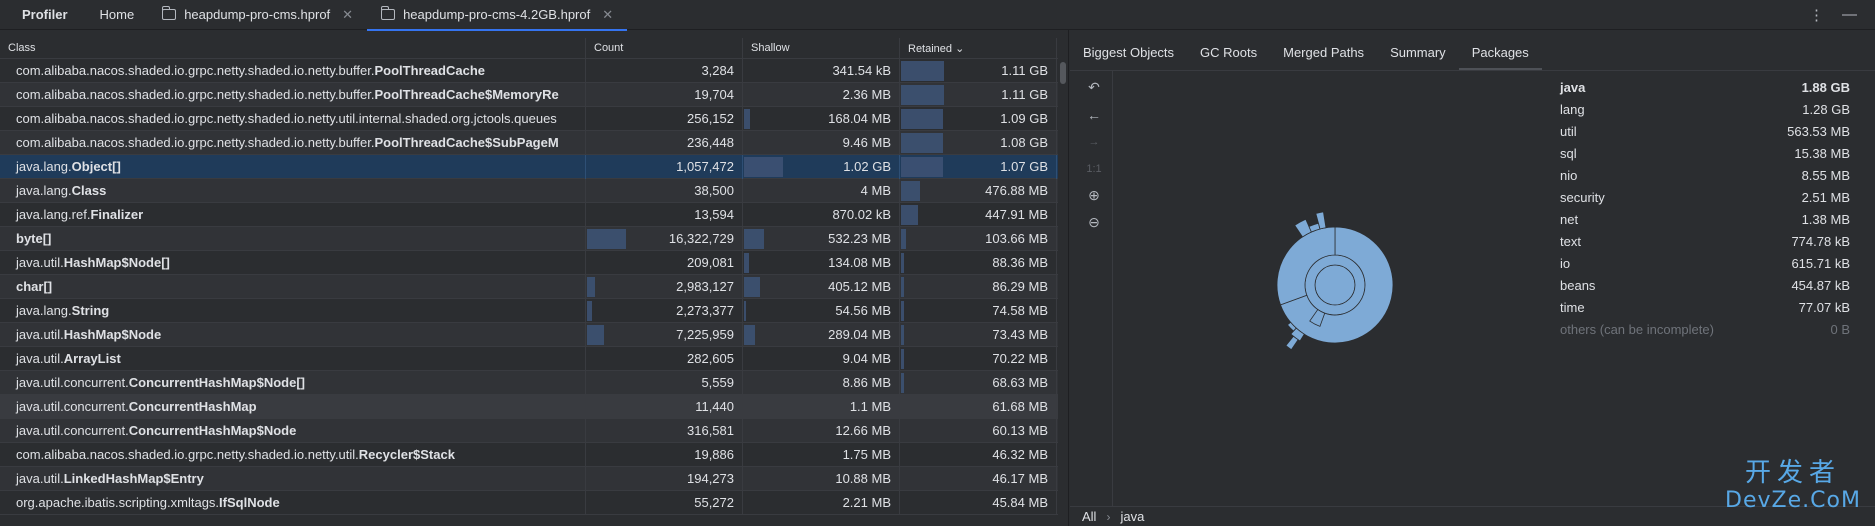 Image resolution: width=1875 pixels, height=526 pixels. What do you see at coordinates (1705, 198) in the screenshot?
I see `package-row: security 2.51 MB` at bounding box center [1705, 198].